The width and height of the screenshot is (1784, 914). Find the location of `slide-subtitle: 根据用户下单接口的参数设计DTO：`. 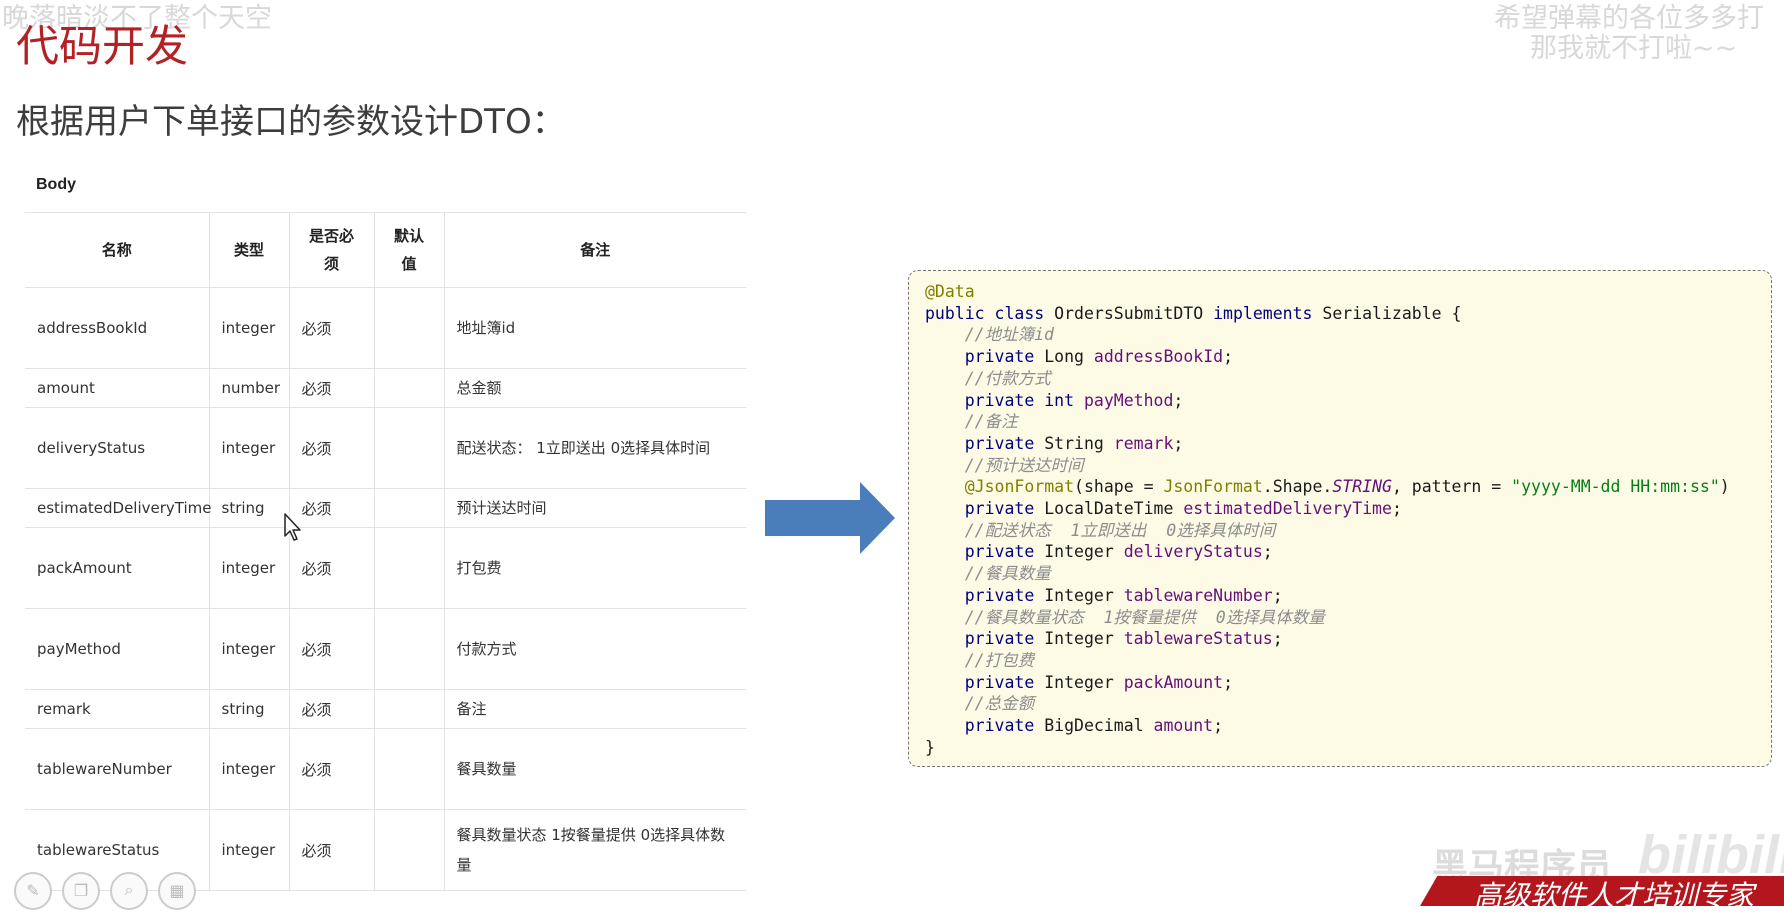

slide-subtitle: 根据用户下单接口的参数设计DTO： is located at coordinates (291, 122).